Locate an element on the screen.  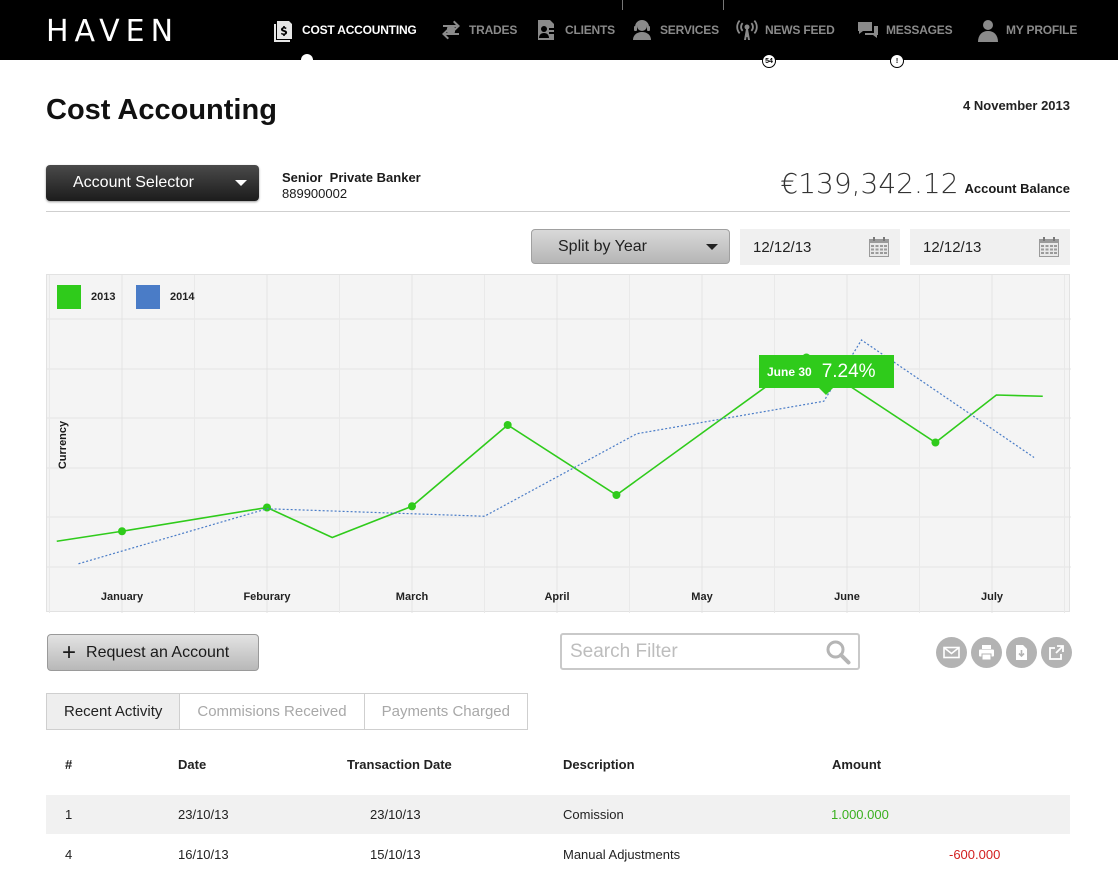
x-tick-label: July is located at coordinates (992, 597).